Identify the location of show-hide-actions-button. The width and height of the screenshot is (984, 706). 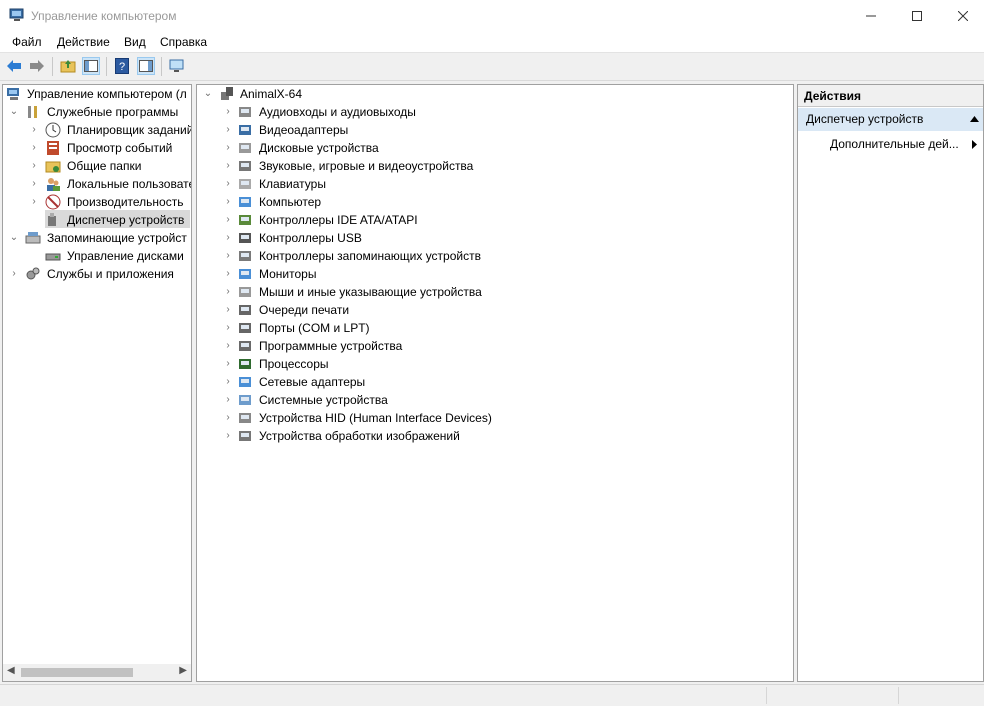
(146, 66).